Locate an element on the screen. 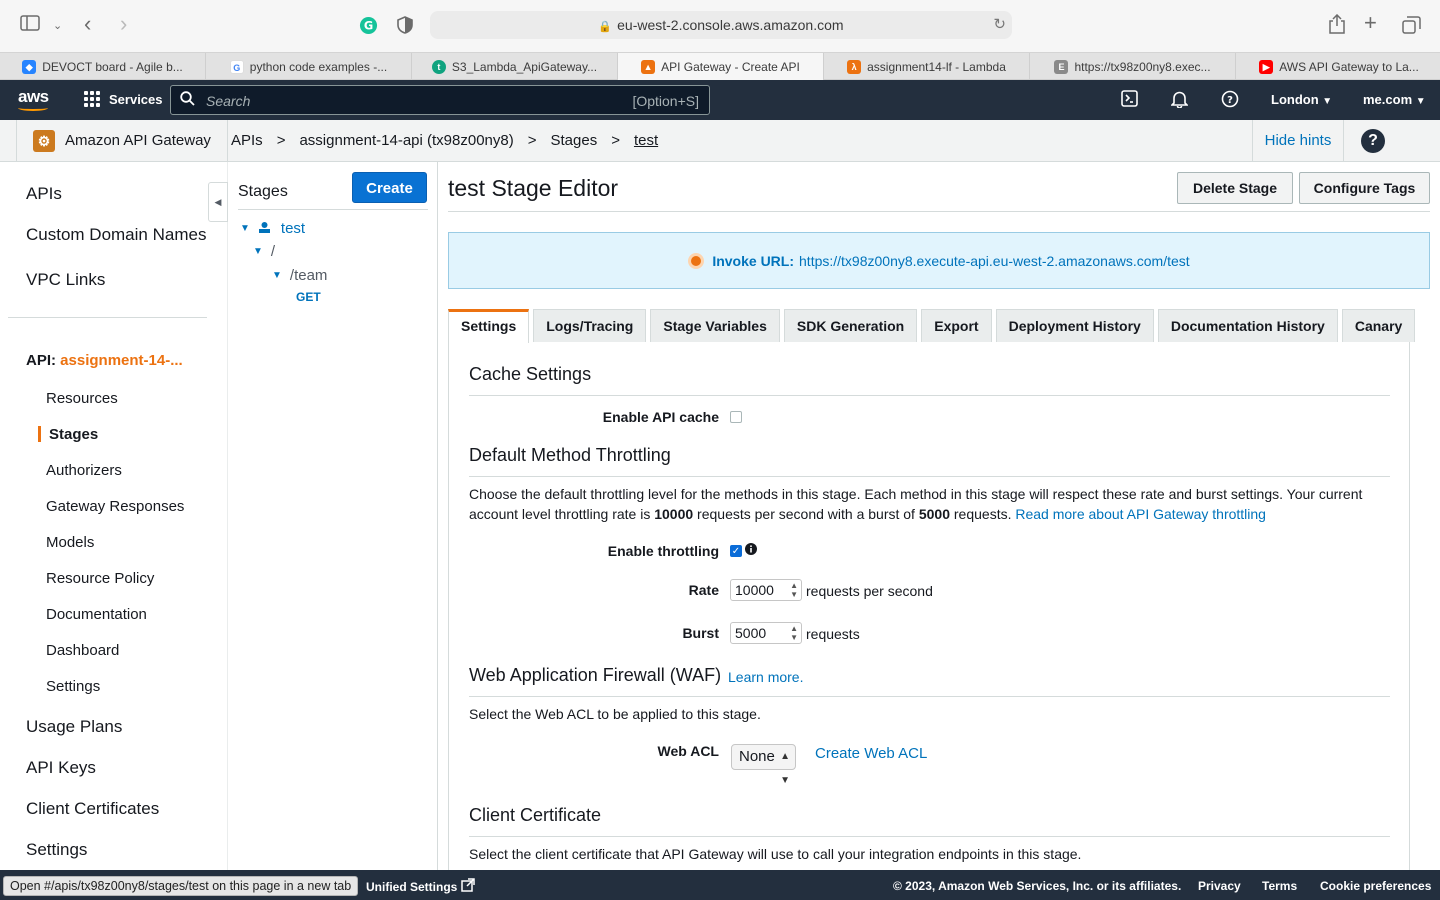  web-acl-select: None ▲ ▼ is located at coordinates (763, 765).